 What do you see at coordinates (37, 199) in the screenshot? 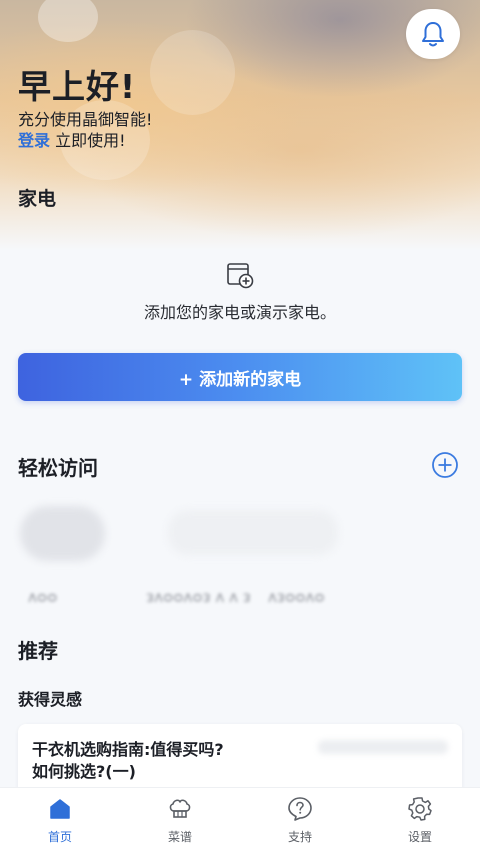
I see `appliances-section-title: 家电` at bounding box center [37, 199].